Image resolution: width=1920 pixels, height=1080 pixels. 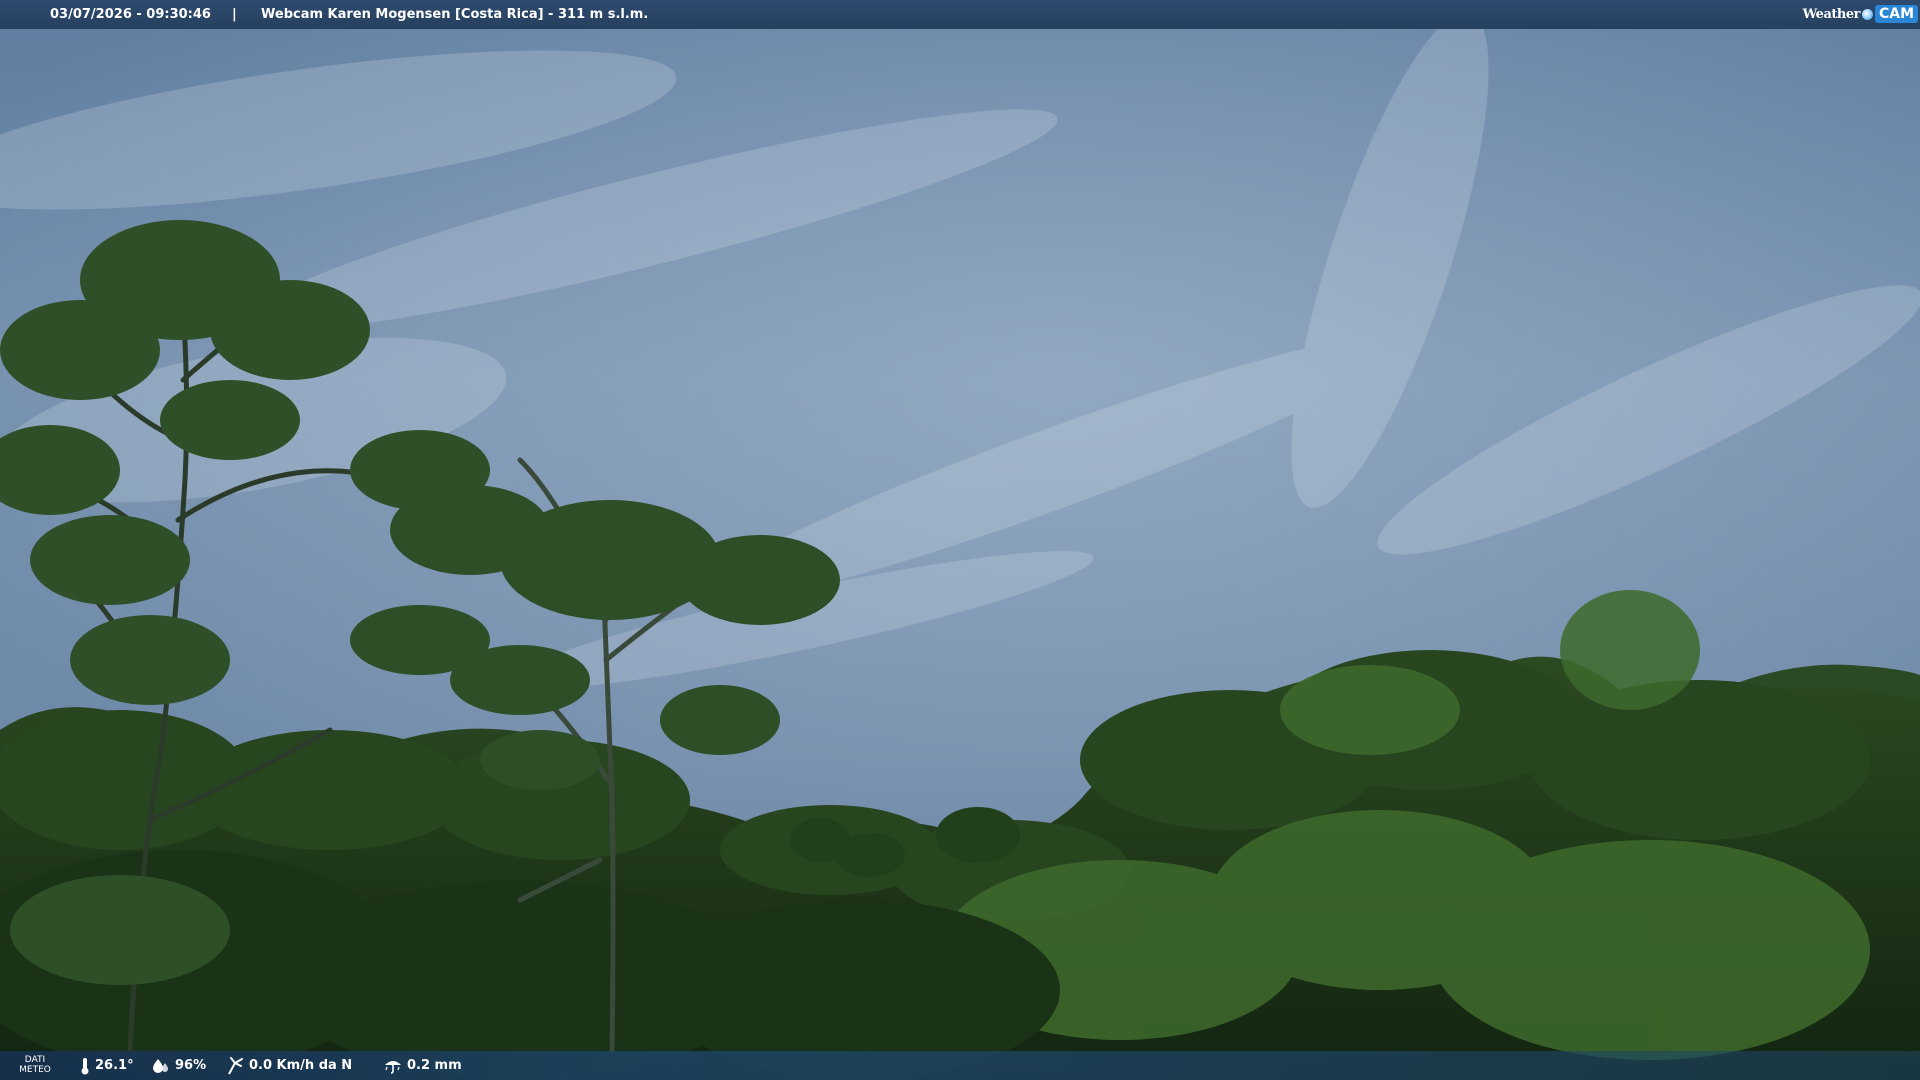 What do you see at coordinates (191, 1065) in the screenshot?
I see `humidity-value: 96%` at bounding box center [191, 1065].